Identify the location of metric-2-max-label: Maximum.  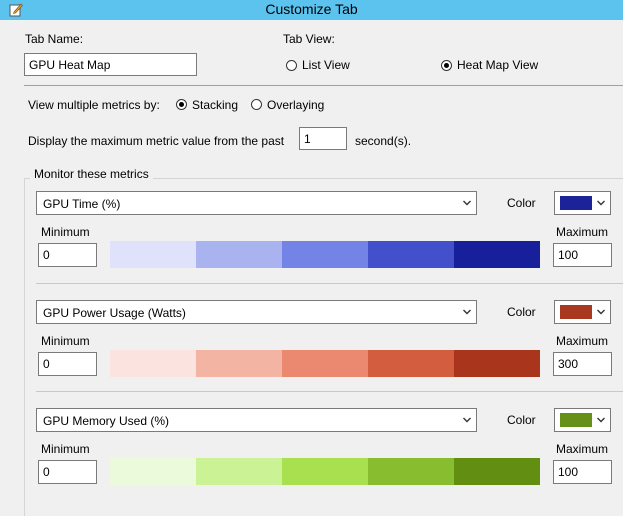
(582, 341).